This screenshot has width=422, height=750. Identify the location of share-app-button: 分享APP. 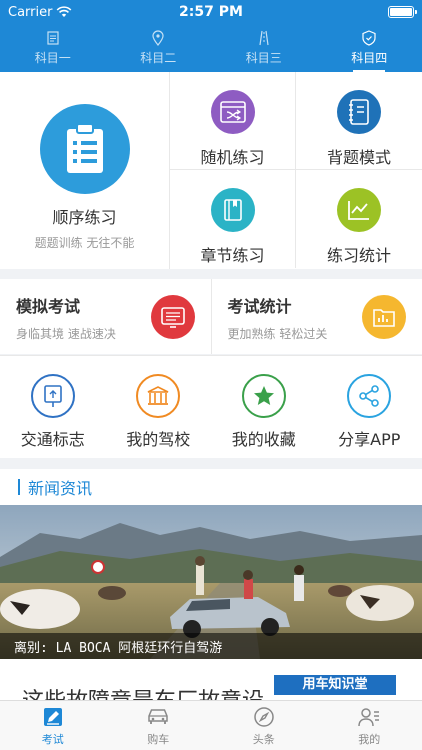
(369, 407).